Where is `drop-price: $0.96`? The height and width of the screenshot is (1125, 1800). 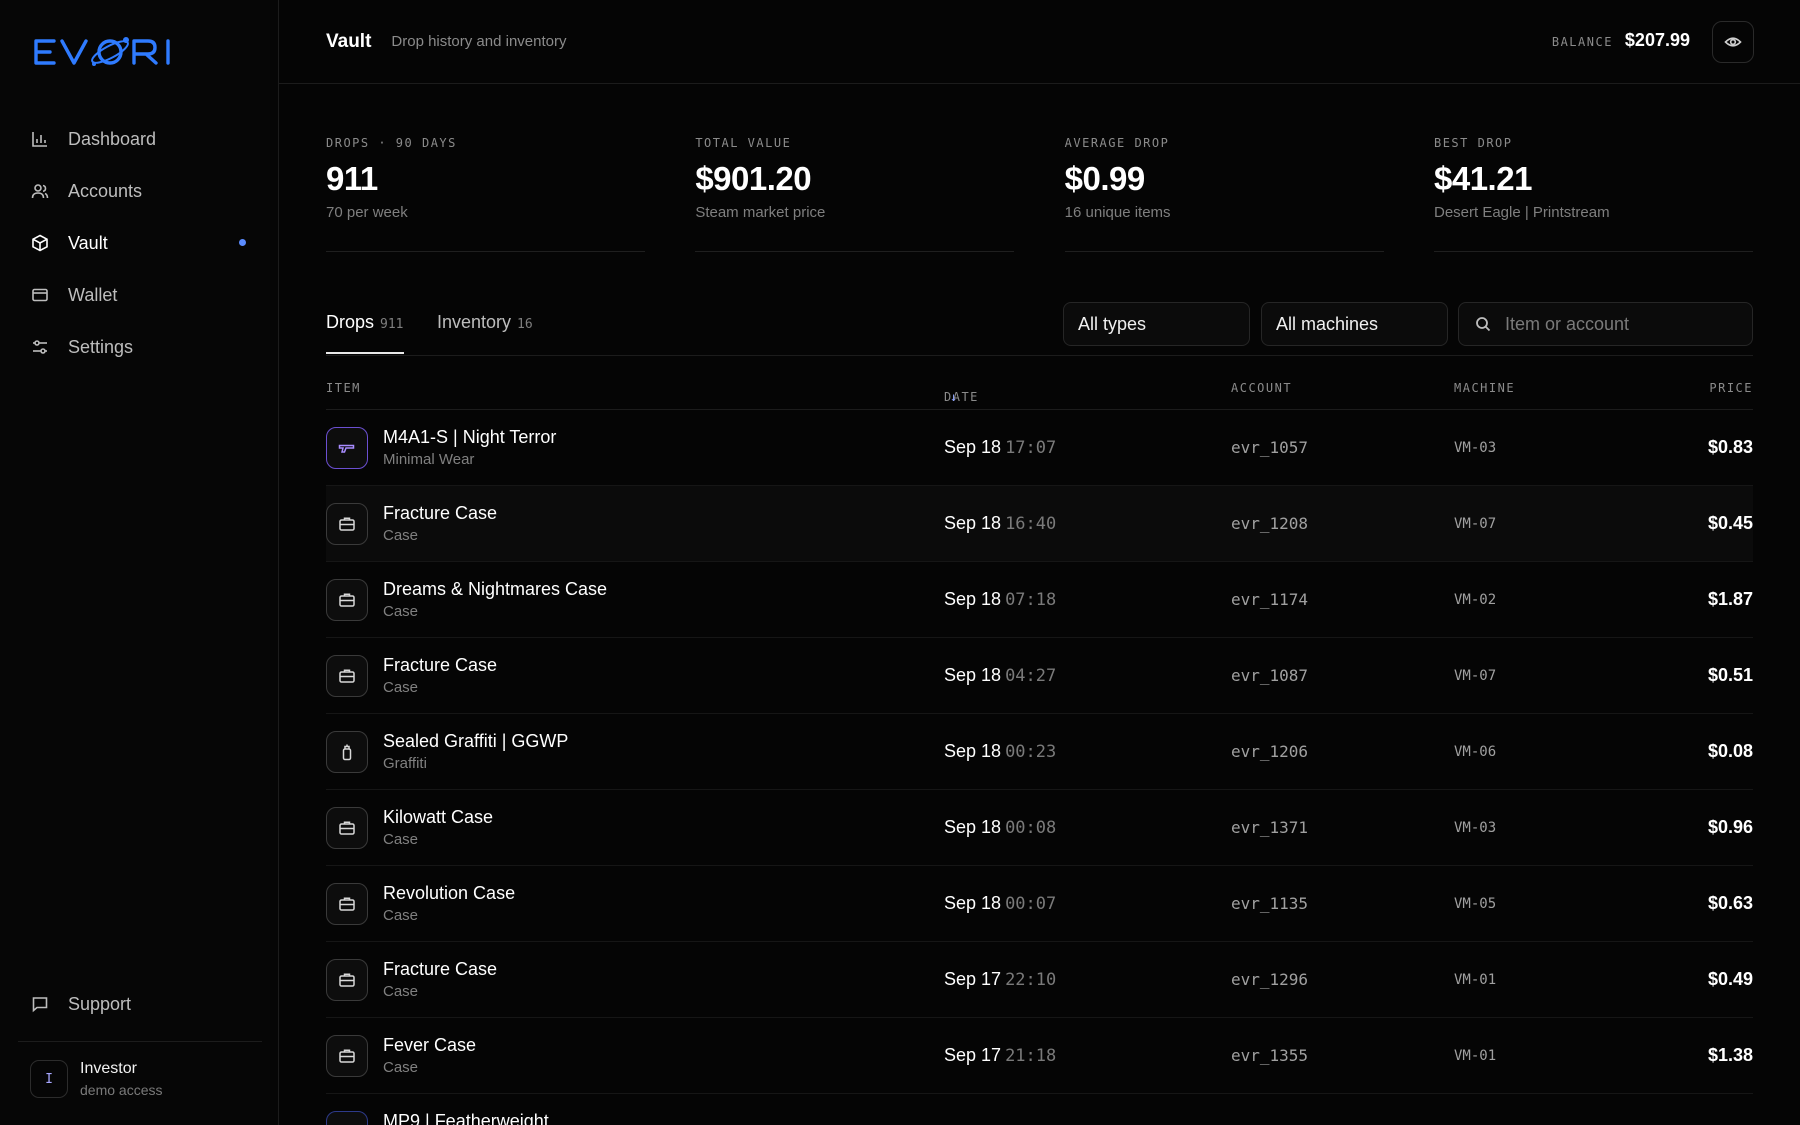 drop-price: $0.96 is located at coordinates (1730, 827).